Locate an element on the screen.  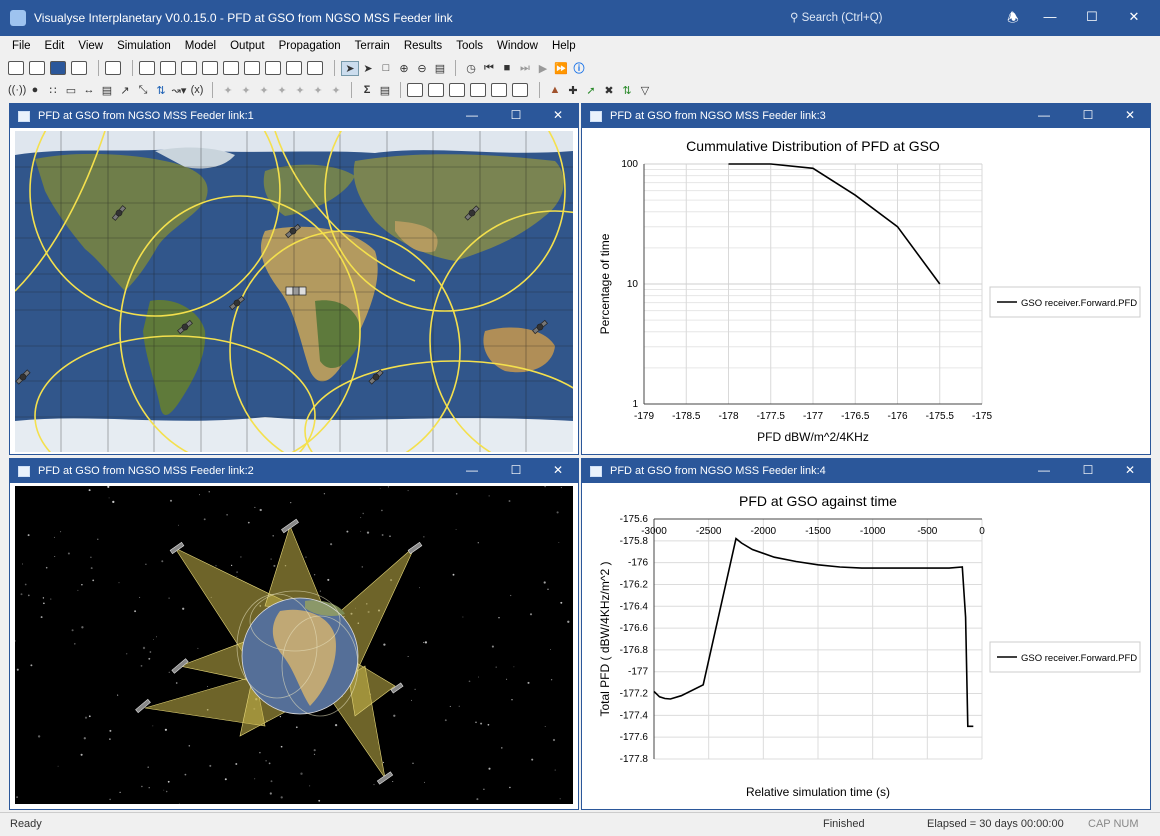
group-icon is located at coordinates (315, 68).